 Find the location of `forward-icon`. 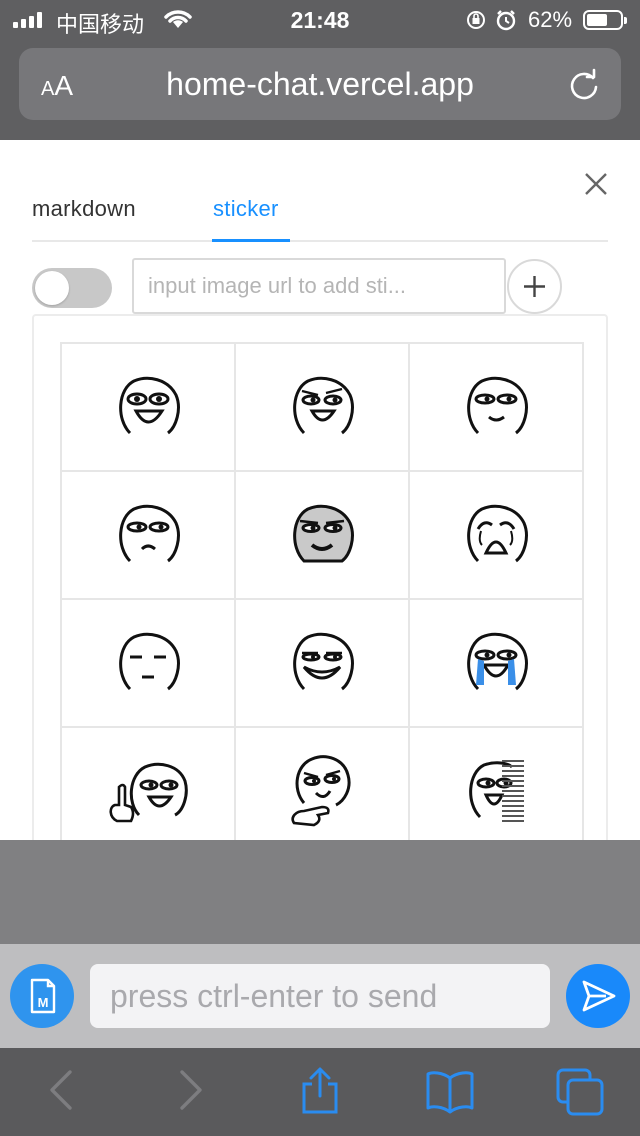

forward-icon is located at coordinates (191, 1092).